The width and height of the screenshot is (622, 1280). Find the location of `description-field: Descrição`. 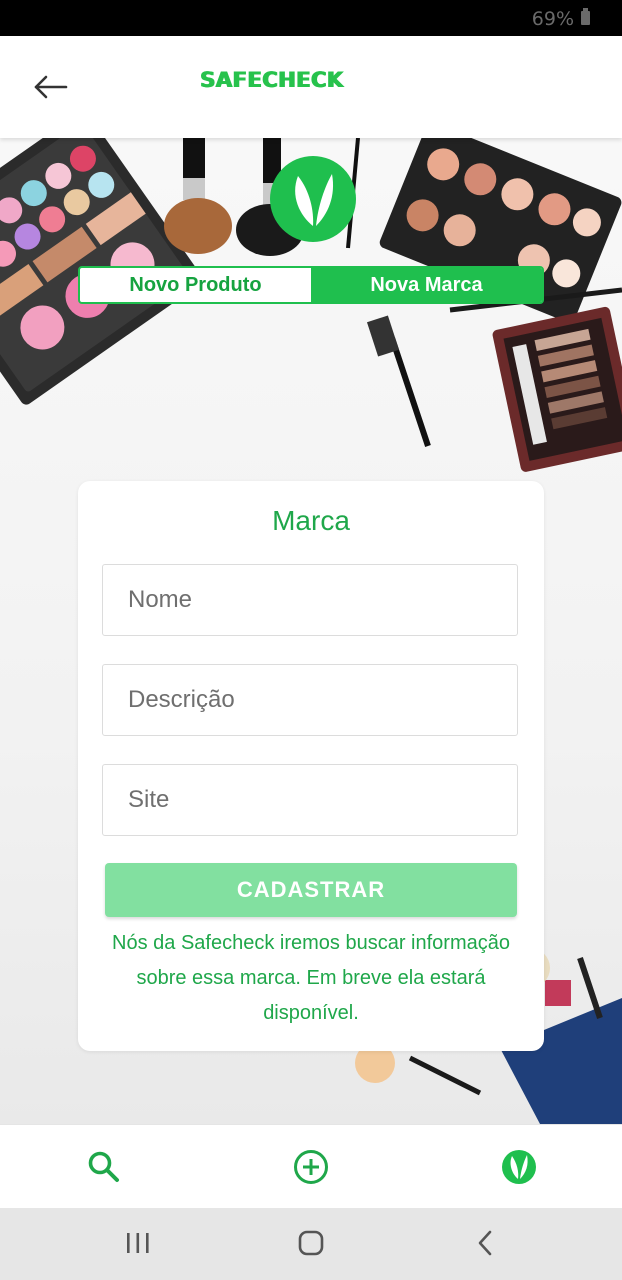

description-field: Descrição is located at coordinates (310, 700).